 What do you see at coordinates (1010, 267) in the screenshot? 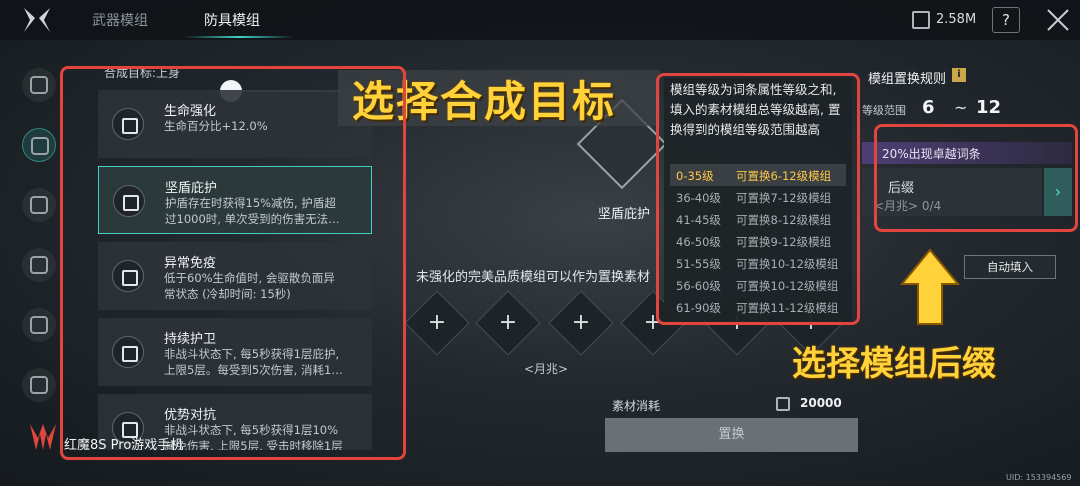
I see `autofill-button: 自动填入` at bounding box center [1010, 267].